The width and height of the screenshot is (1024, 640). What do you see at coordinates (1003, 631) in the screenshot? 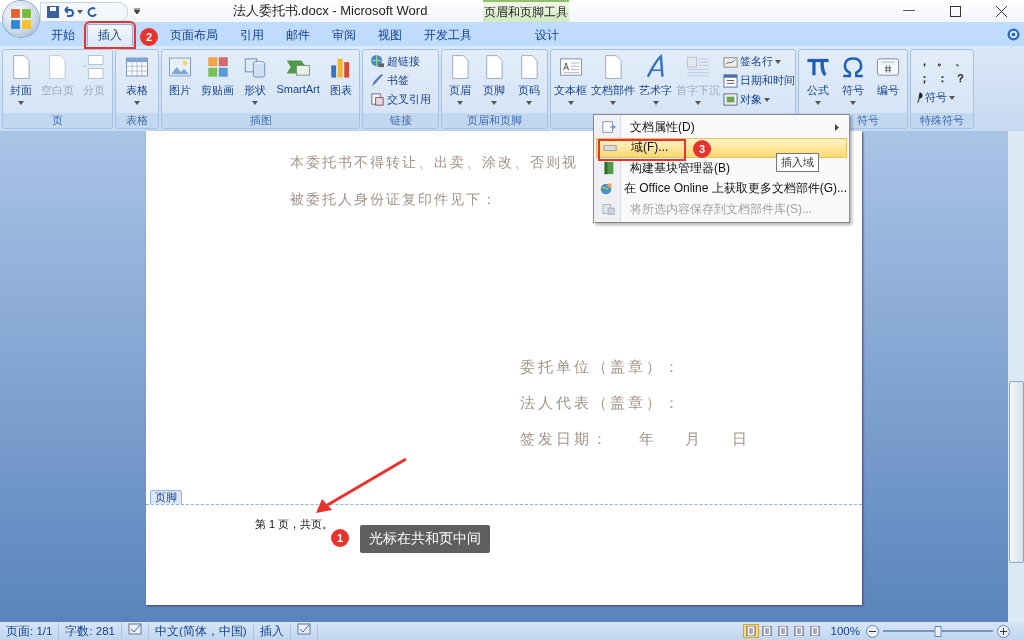
I see `zoom-in-button` at bounding box center [1003, 631].